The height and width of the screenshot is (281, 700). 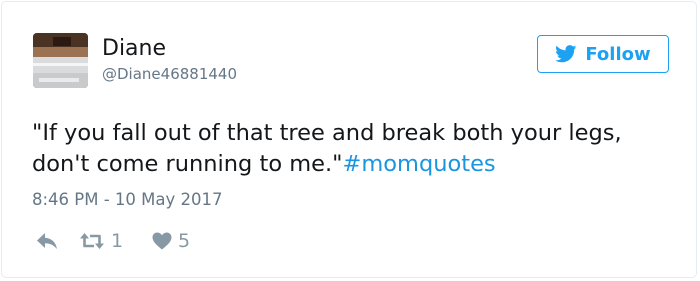 I want to click on follow-button-label: Follow, so click(x=618, y=54).